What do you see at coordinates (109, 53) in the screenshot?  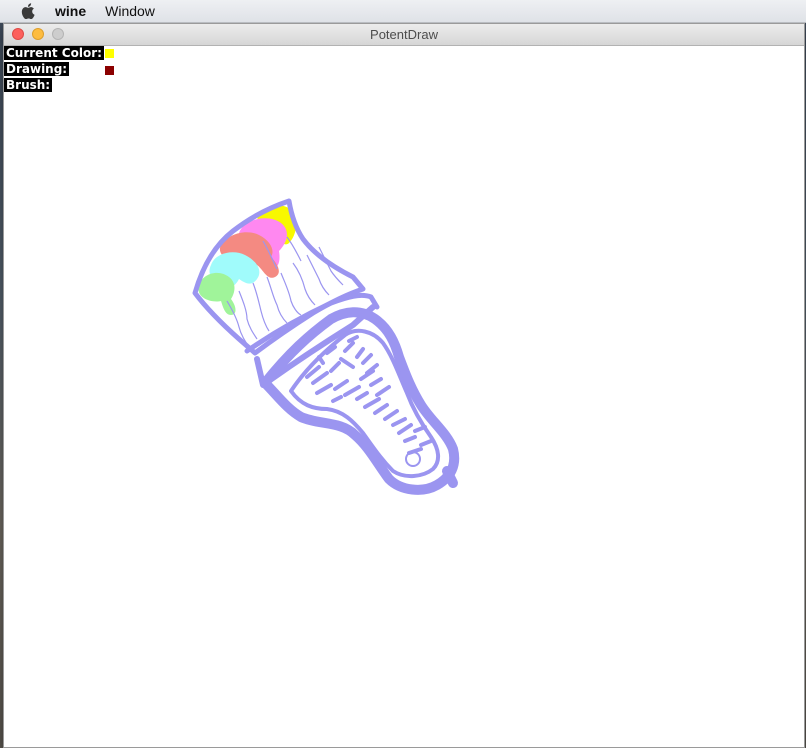 I see `current-color-swatch` at bounding box center [109, 53].